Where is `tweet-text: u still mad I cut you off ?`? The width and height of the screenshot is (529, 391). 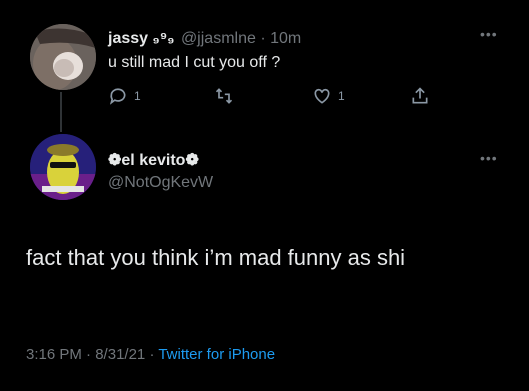
tweet-text: u still mad I cut you off ? is located at coordinates (194, 62).